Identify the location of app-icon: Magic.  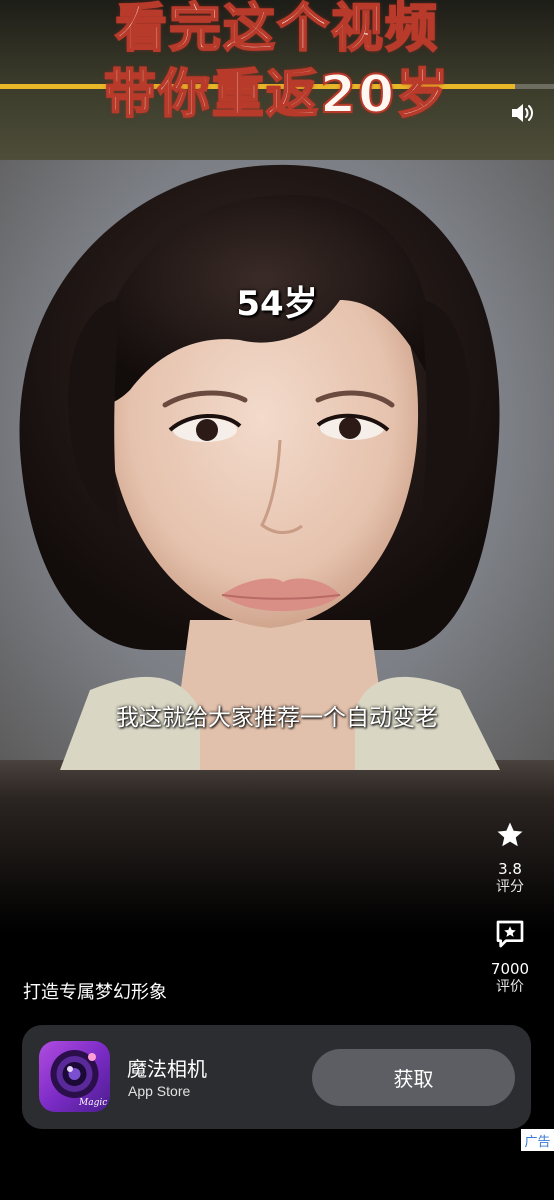
(74, 1076).